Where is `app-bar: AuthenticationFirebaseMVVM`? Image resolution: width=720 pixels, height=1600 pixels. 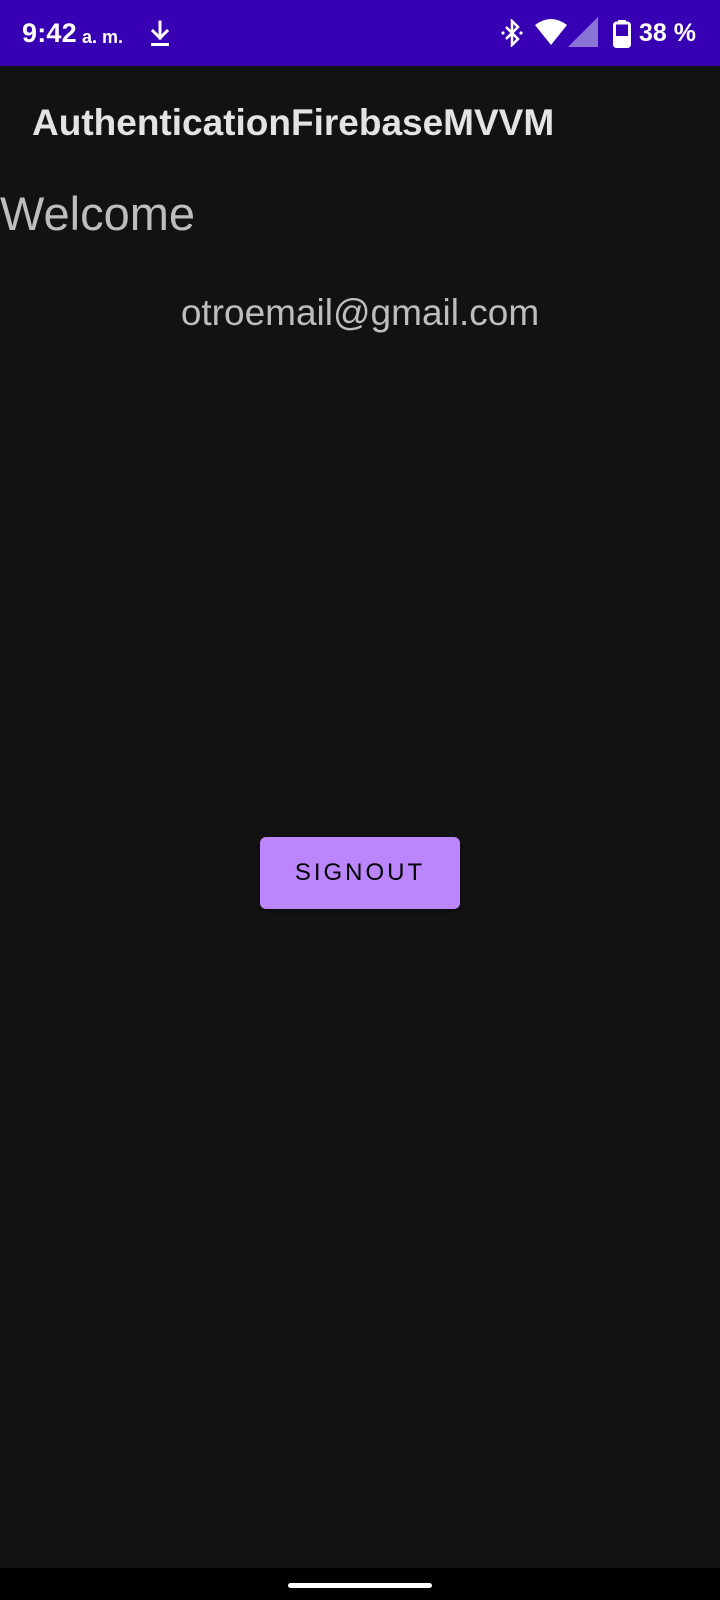
app-bar: AuthenticationFirebaseMVVM is located at coordinates (360, 125).